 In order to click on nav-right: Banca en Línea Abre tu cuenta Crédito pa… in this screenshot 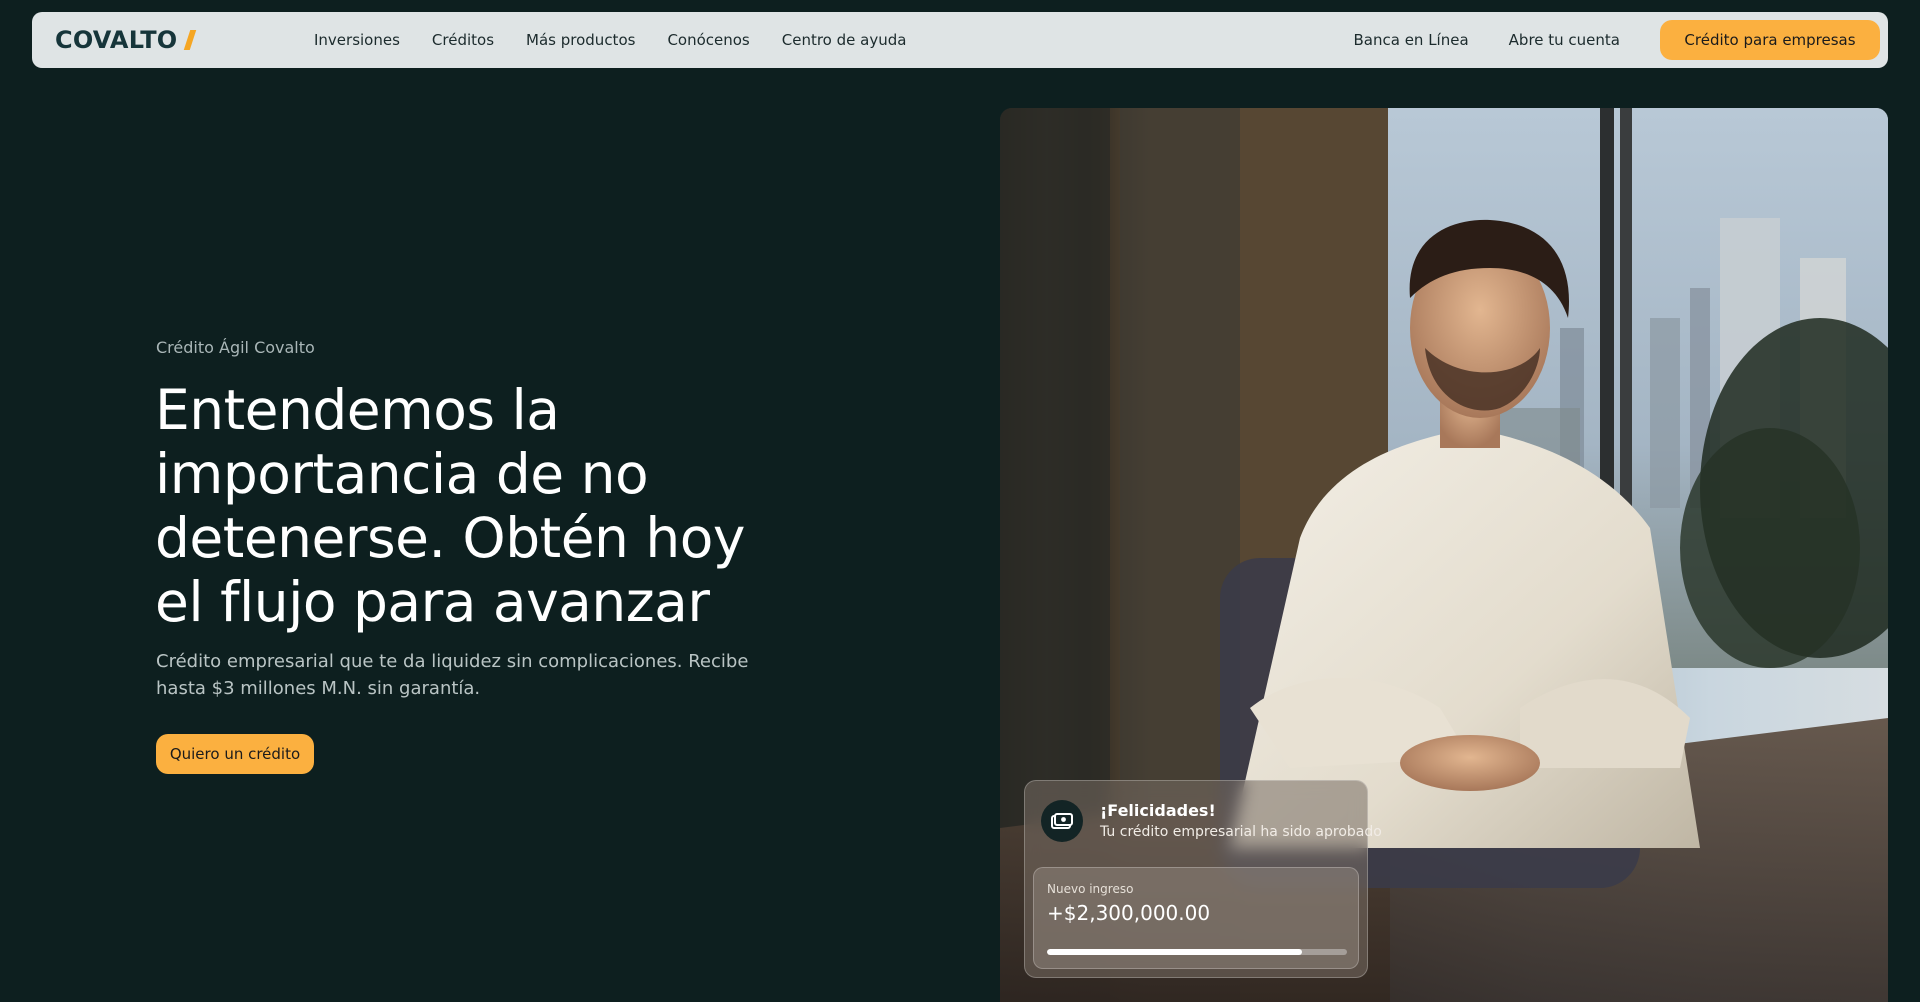, I will do `click(1617, 40)`.